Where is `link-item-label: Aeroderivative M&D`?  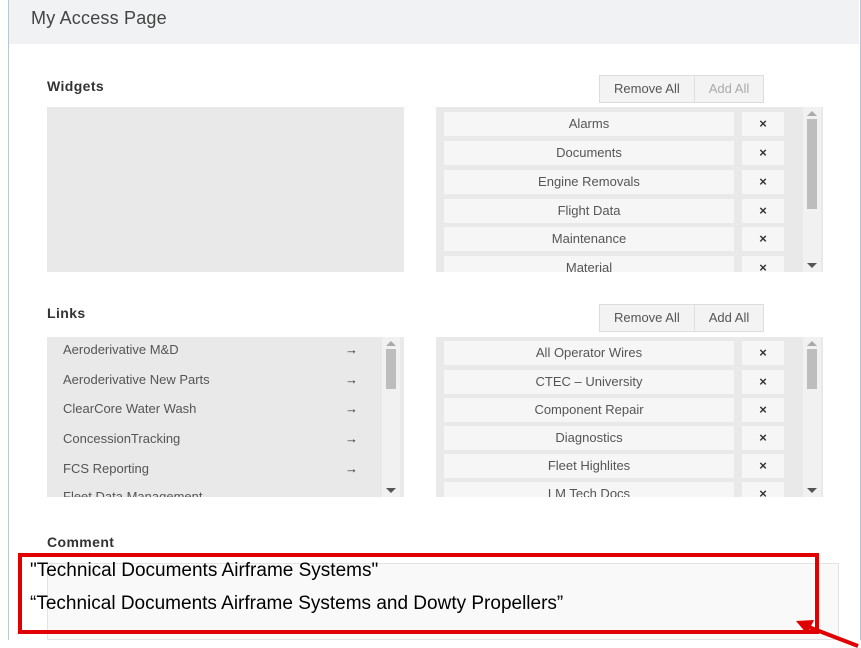 link-item-label: Aeroderivative M&D is located at coordinates (121, 349).